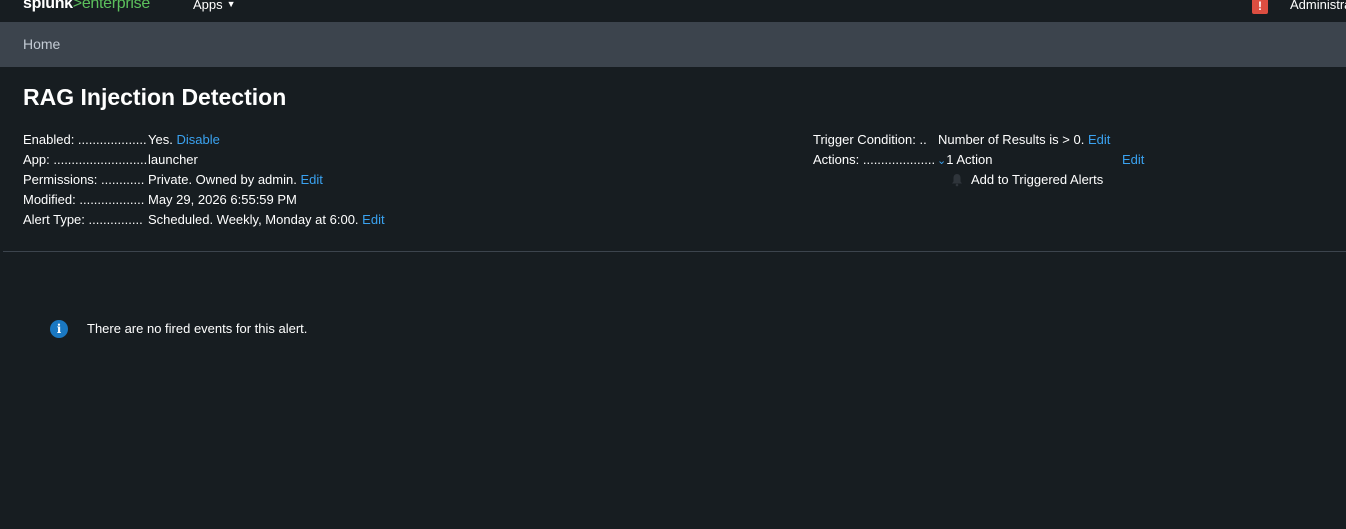  Describe the element at coordinates (222, 179) in the screenshot. I see `permissions-value: Private. Owned by admin.` at that location.